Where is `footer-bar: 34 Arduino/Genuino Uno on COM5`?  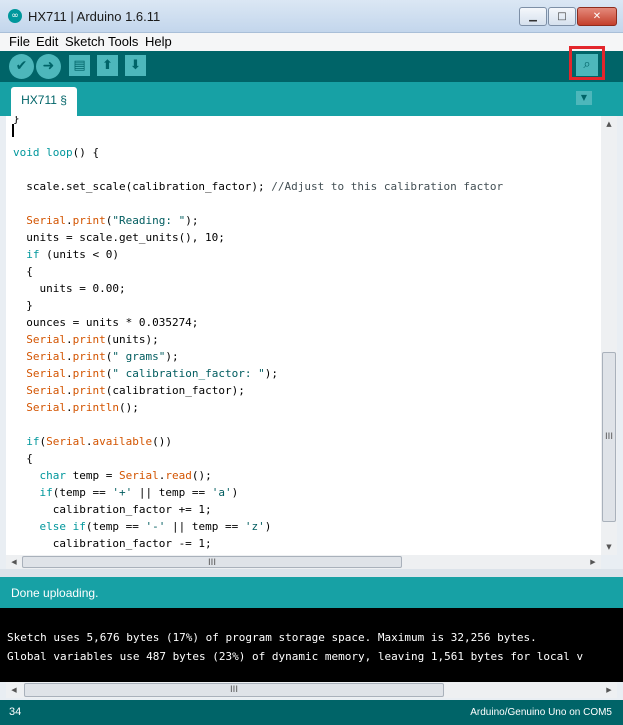
footer-bar: 34 Arduino/Genuino Uno on COM5 is located at coordinates (311, 712).